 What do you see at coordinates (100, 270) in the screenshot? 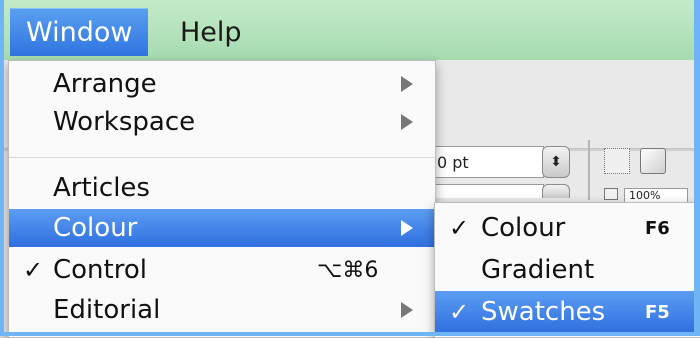
I see `menu-item-control-label: Control` at bounding box center [100, 270].